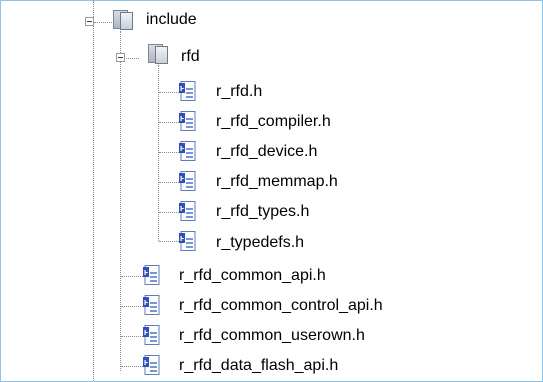  What do you see at coordinates (120, 57) in the screenshot?
I see `collapse-toggle-rfd` at bounding box center [120, 57].